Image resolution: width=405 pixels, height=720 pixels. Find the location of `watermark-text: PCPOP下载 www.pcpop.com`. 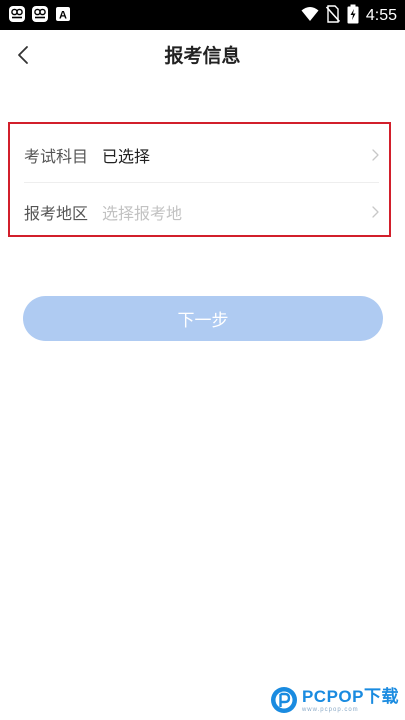

watermark-text: PCPOP下载 www.pcpop.com is located at coordinates (350, 700).